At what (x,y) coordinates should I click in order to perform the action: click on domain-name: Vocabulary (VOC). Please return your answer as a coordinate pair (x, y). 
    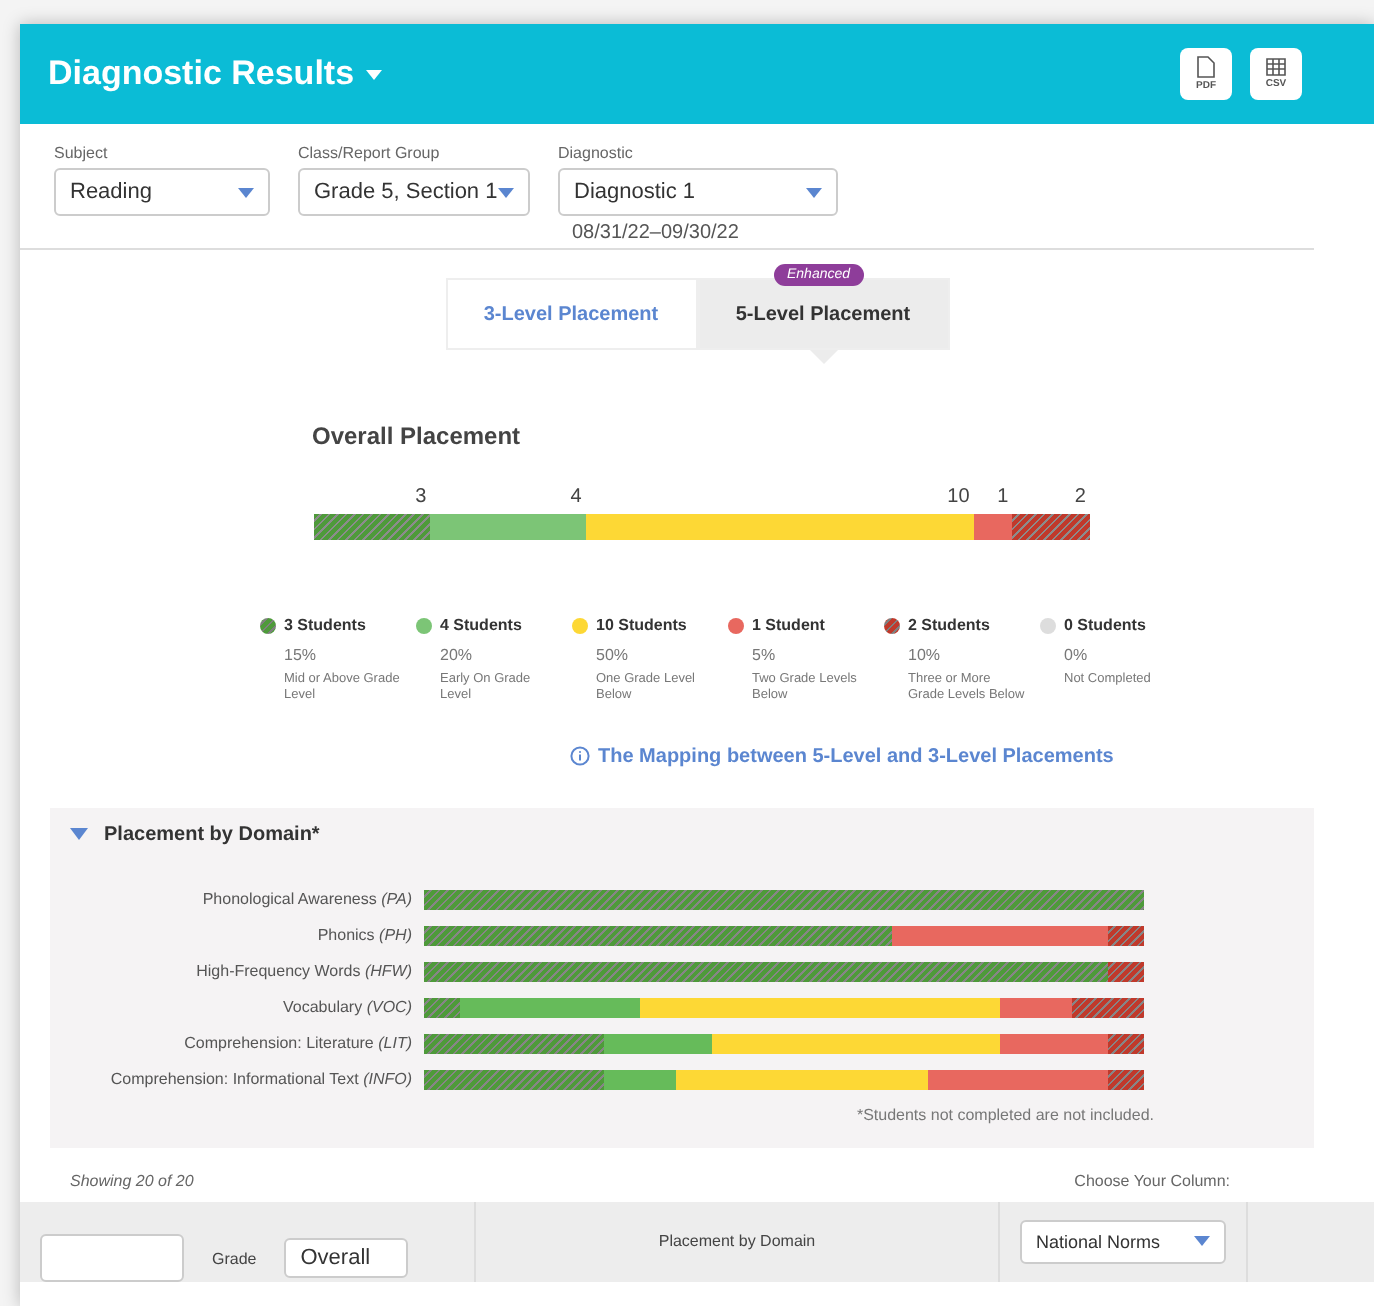
    Looking at the image, I should click on (347, 1007).